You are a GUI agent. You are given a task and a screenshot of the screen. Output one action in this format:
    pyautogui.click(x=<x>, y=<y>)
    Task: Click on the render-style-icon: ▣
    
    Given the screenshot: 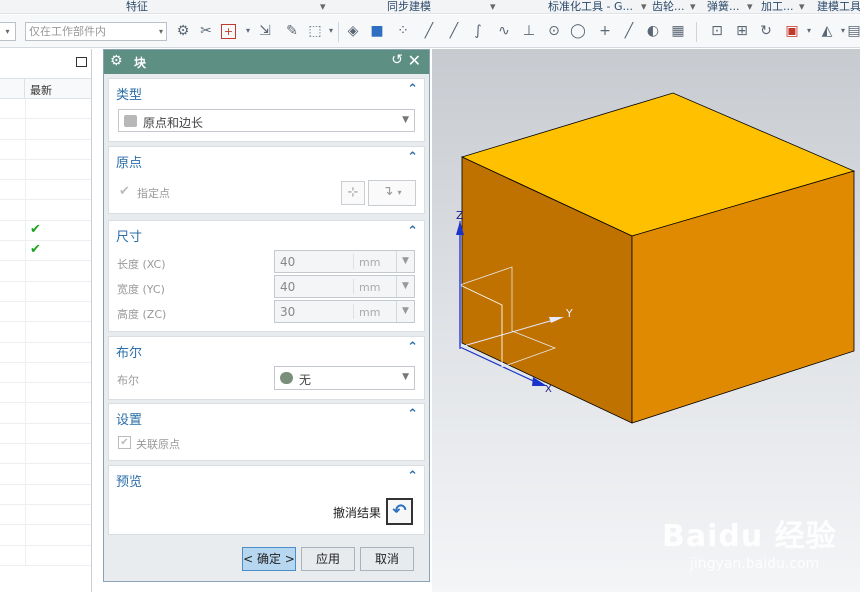 What is the action you would take?
    pyautogui.click(x=792, y=31)
    